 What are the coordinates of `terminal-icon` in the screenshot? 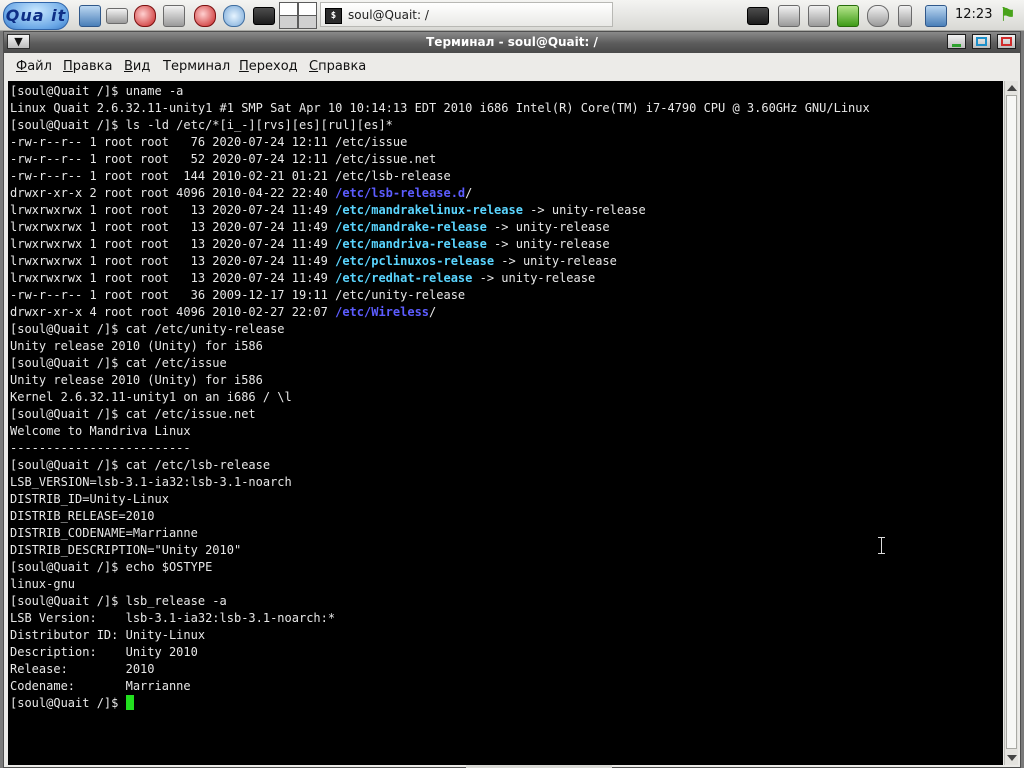 It's located at (264, 16).